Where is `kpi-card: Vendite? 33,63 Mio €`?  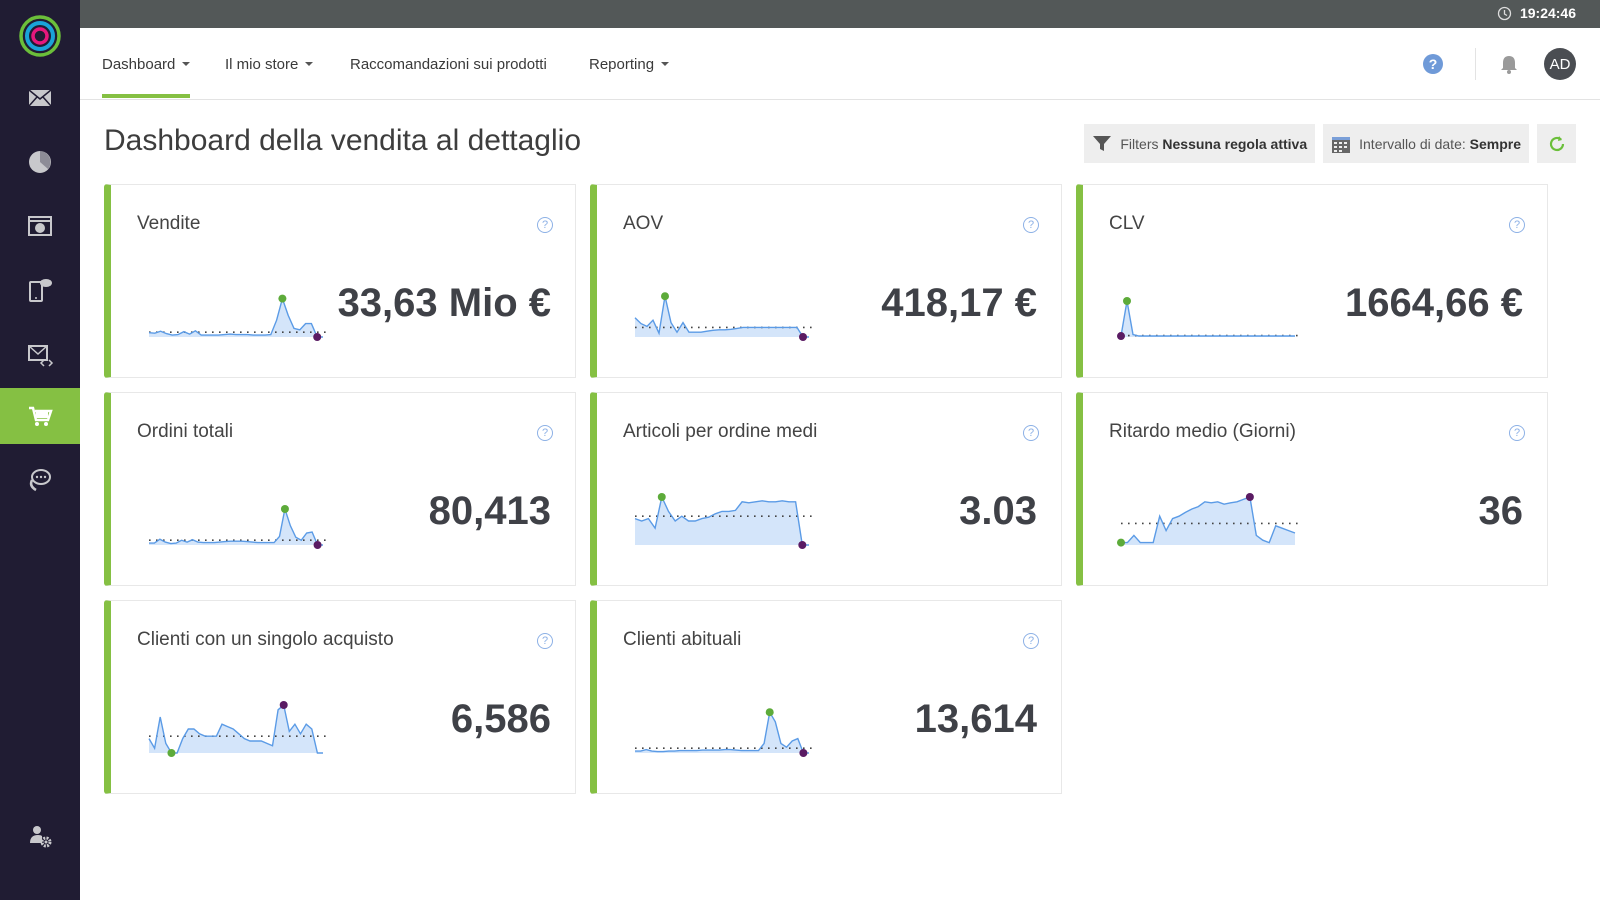 kpi-card: Vendite? 33,63 Mio € is located at coordinates (340, 281).